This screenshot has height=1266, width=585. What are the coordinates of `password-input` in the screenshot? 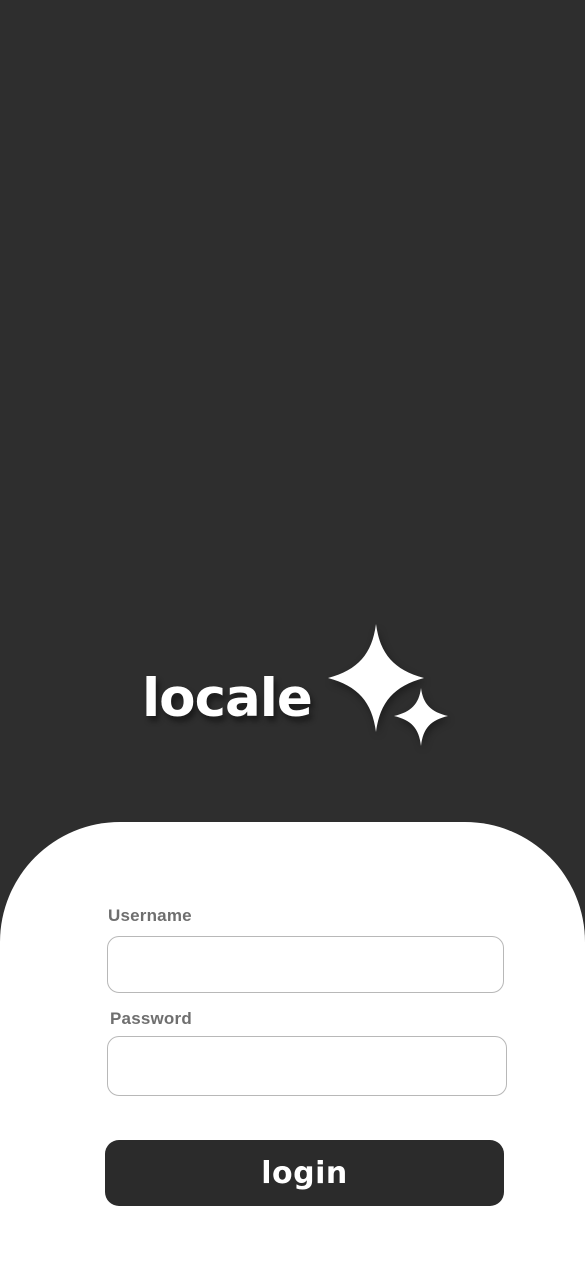 It's located at (307, 1066).